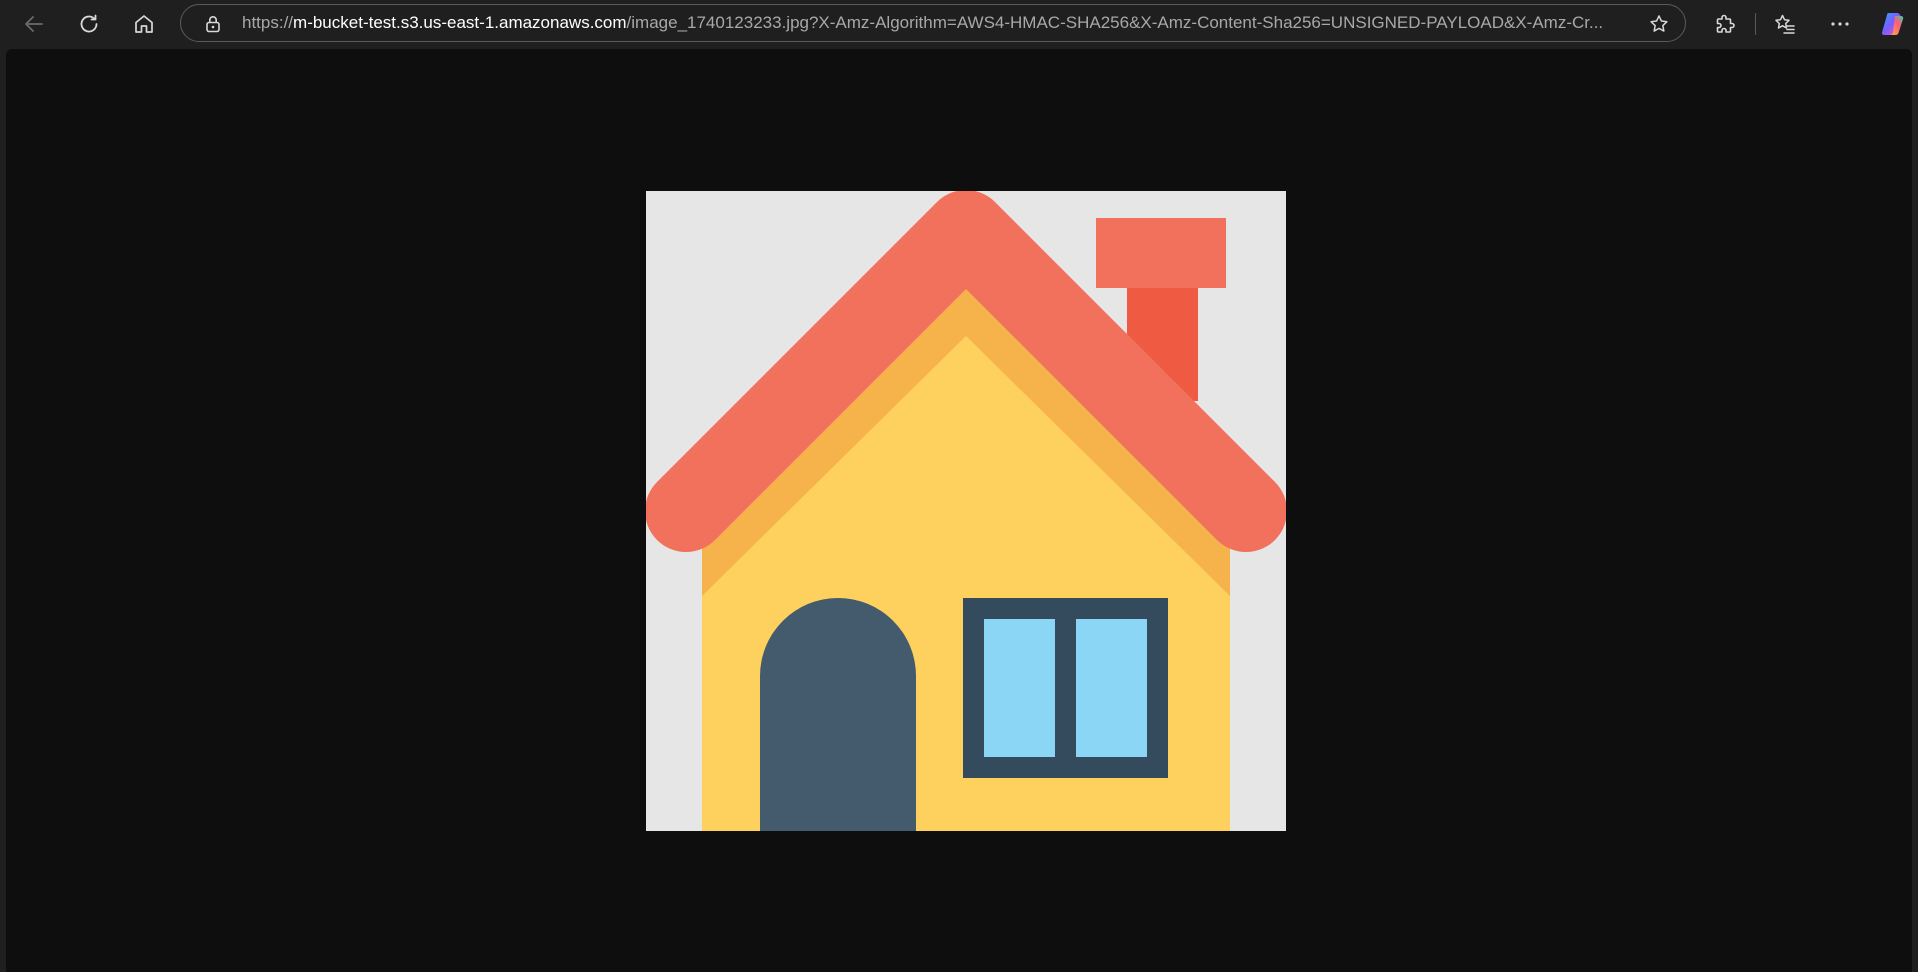  I want to click on more-button, so click(1840, 24).